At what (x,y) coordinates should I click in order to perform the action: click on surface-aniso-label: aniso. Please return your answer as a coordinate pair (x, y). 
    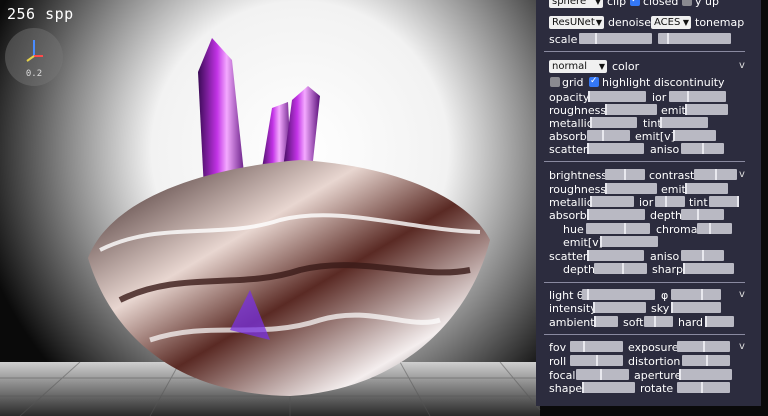
    Looking at the image, I should click on (665, 256).